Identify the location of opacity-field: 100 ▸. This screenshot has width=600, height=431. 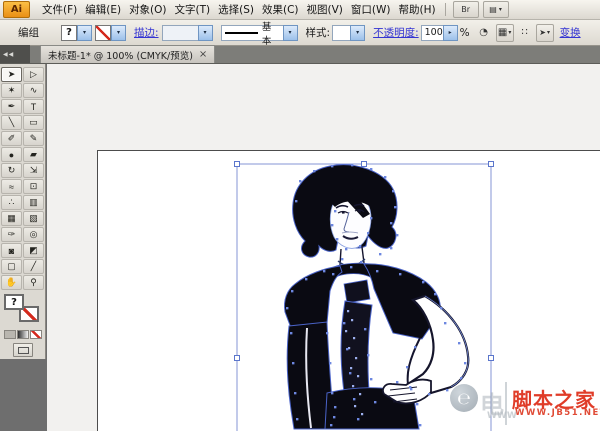
(439, 32).